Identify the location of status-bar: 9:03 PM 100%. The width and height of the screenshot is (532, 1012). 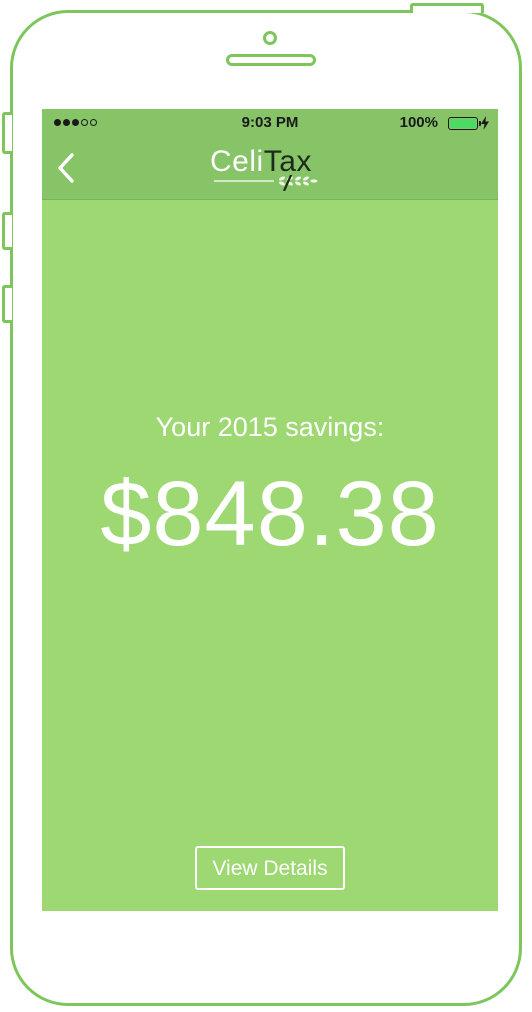
(270, 123).